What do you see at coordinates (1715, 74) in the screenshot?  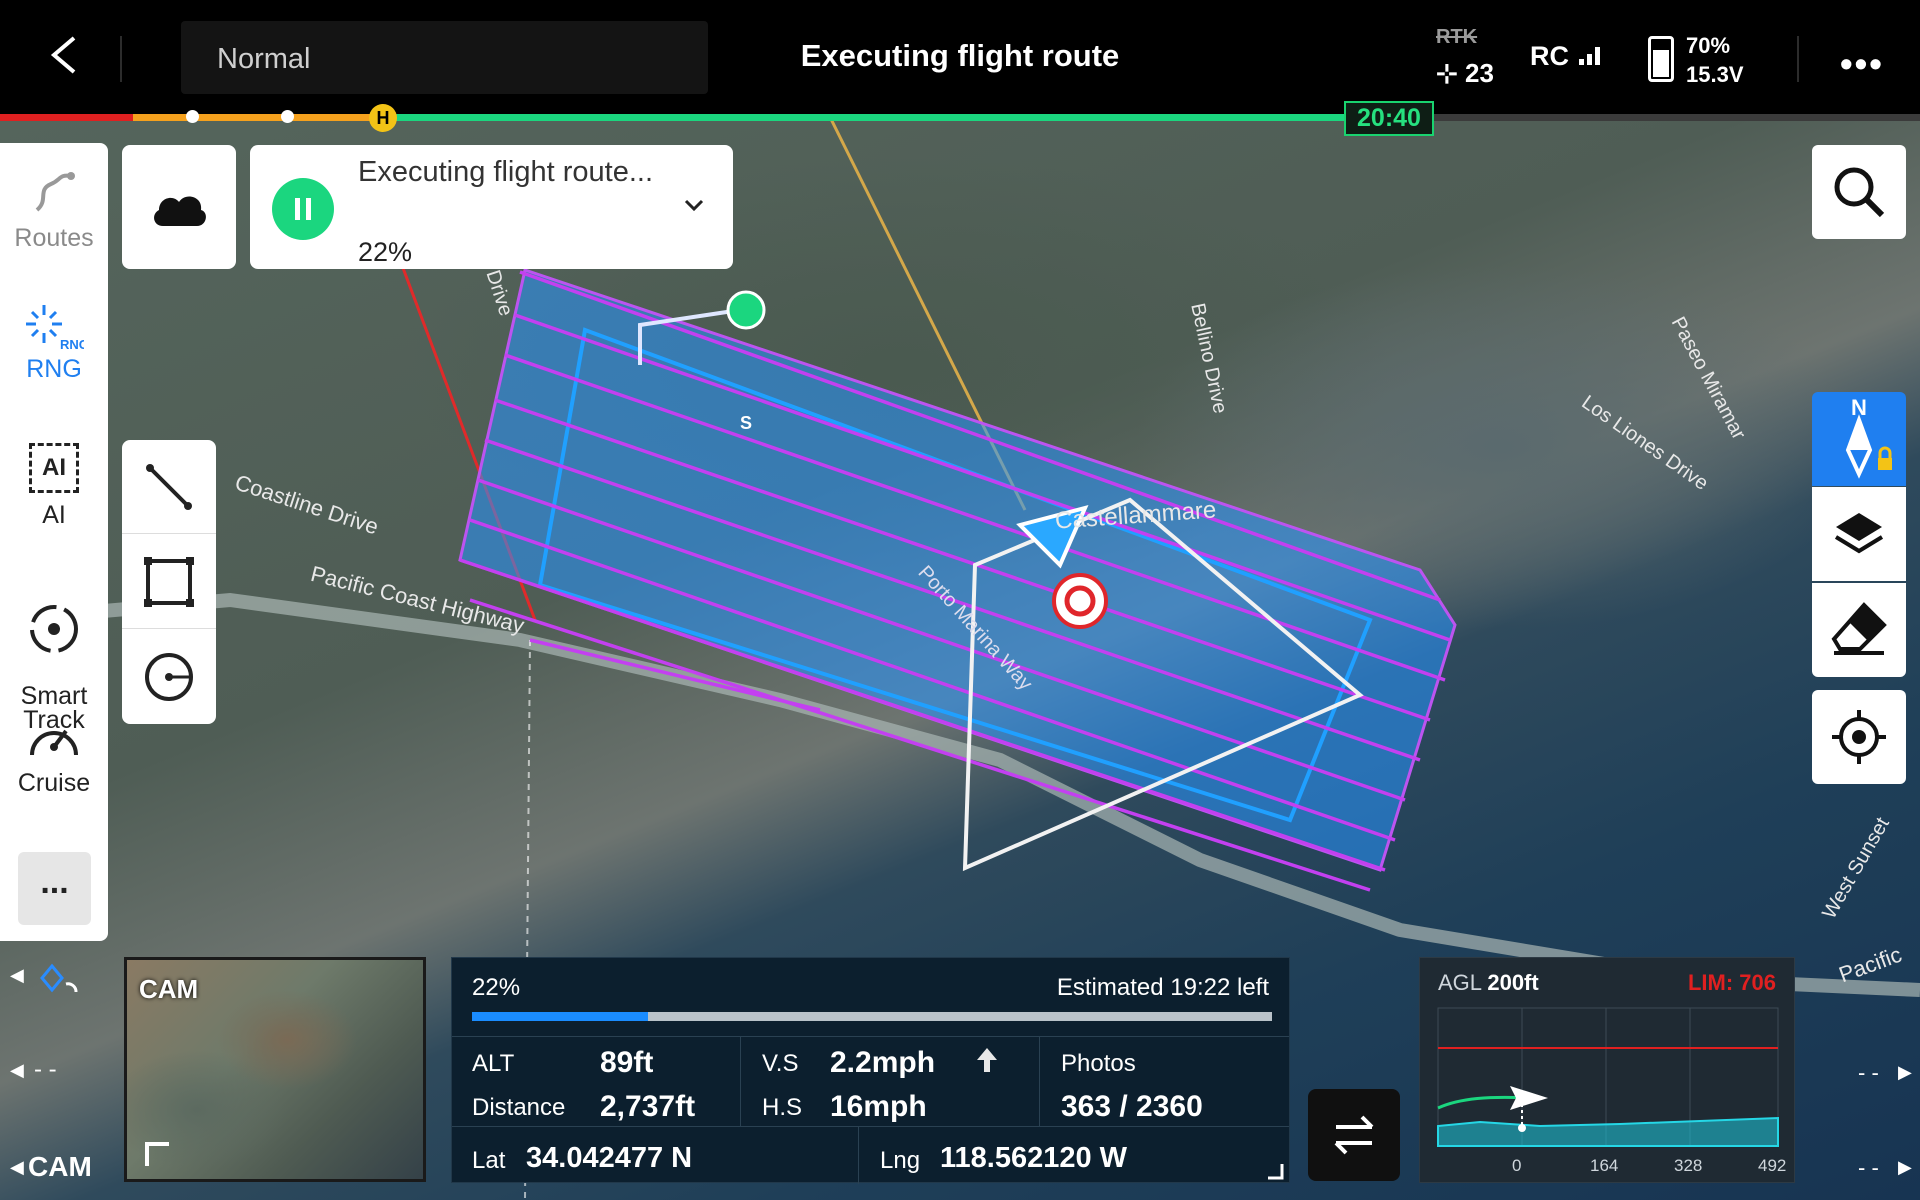 I see `battery-voltage: 15.3V` at bounding box center [1715, 74].